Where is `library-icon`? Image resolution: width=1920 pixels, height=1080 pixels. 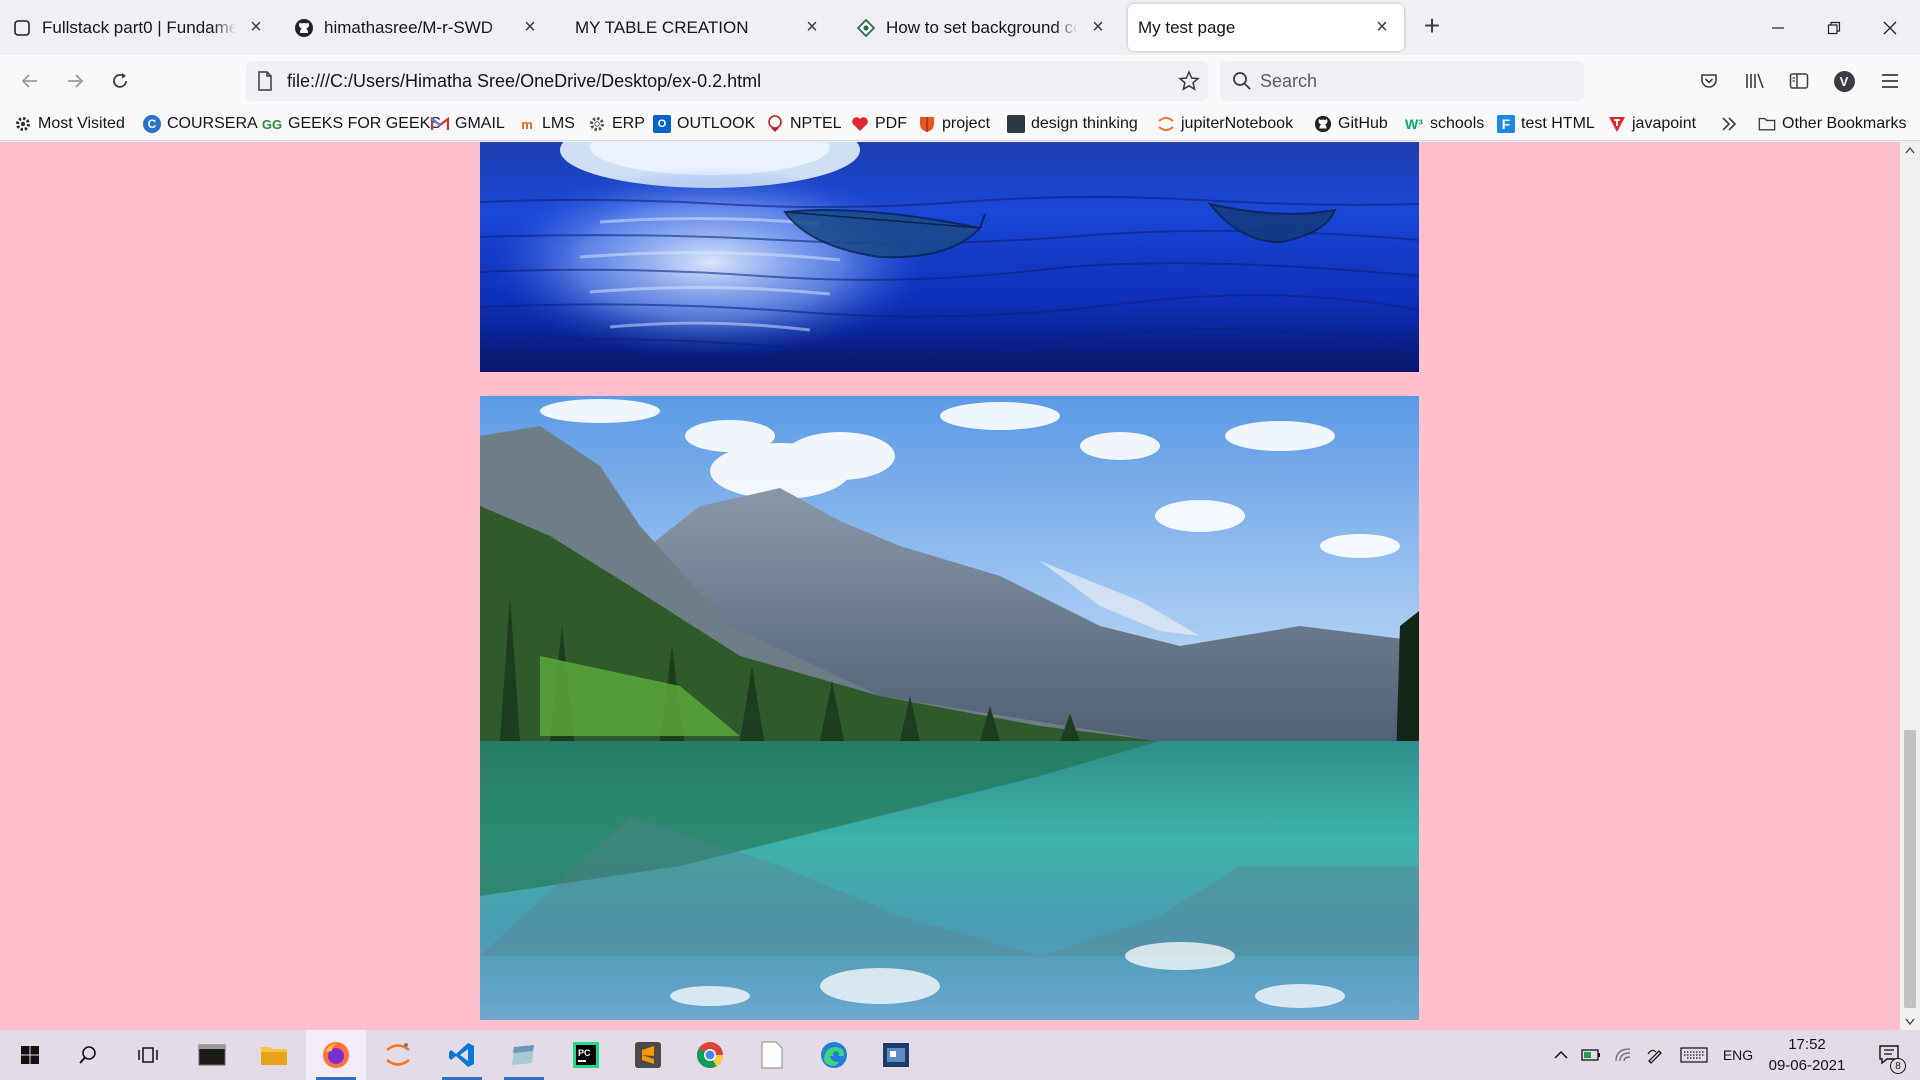
library-icon is located at coordinates (1755, 81).